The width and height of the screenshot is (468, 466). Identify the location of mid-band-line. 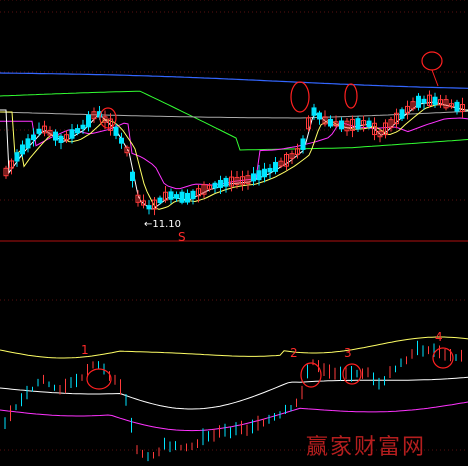
(234, 393).